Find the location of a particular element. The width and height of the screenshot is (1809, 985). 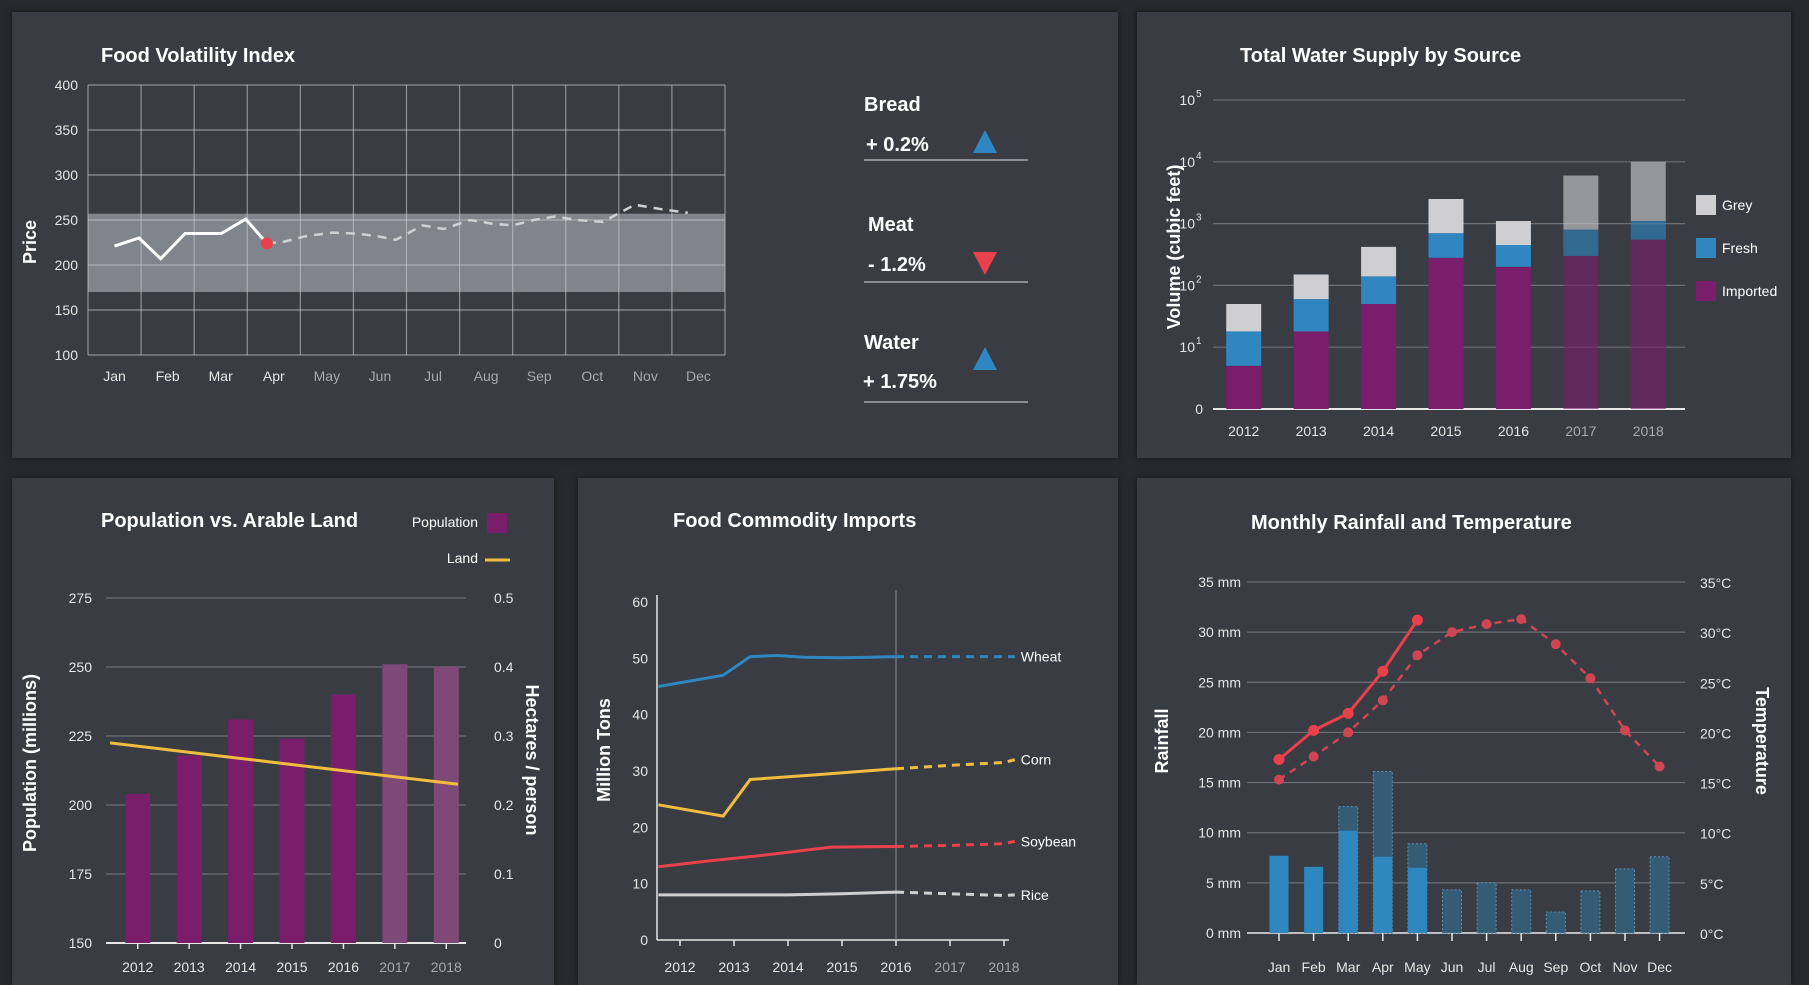

y-tick-label: 225 is located at coordinates (81, 736).